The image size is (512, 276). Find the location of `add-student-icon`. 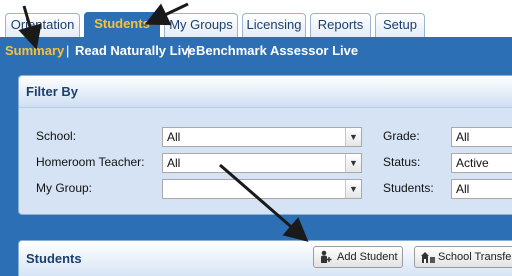

add-student-icon is located at coordinates (326, 258).